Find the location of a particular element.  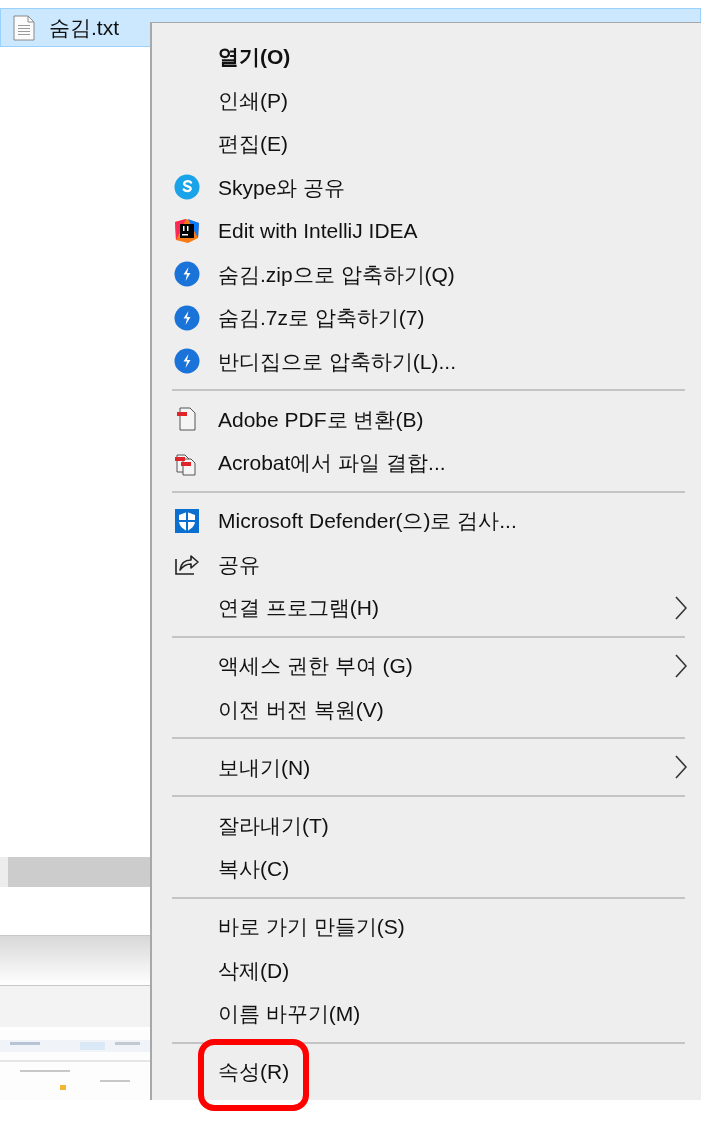

menu-item: 열기(O) is located at coordinates (426, 57).